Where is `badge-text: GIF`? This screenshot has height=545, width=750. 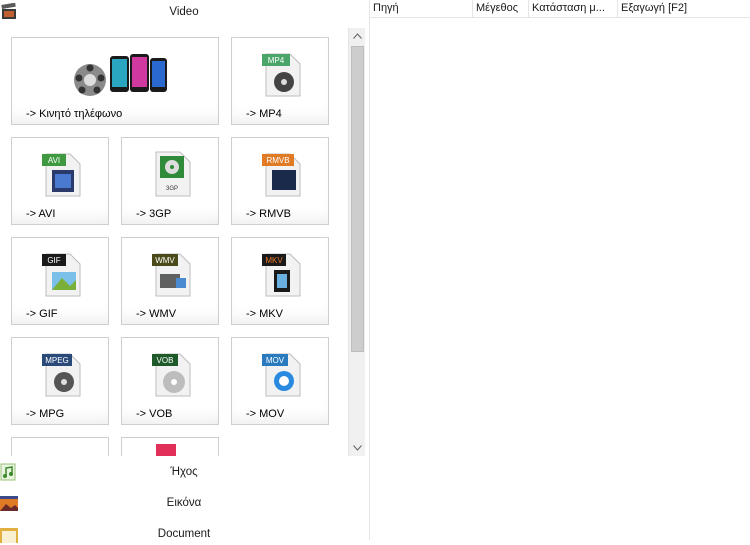
badge-text: GIF is located at coordinates (53, 260).